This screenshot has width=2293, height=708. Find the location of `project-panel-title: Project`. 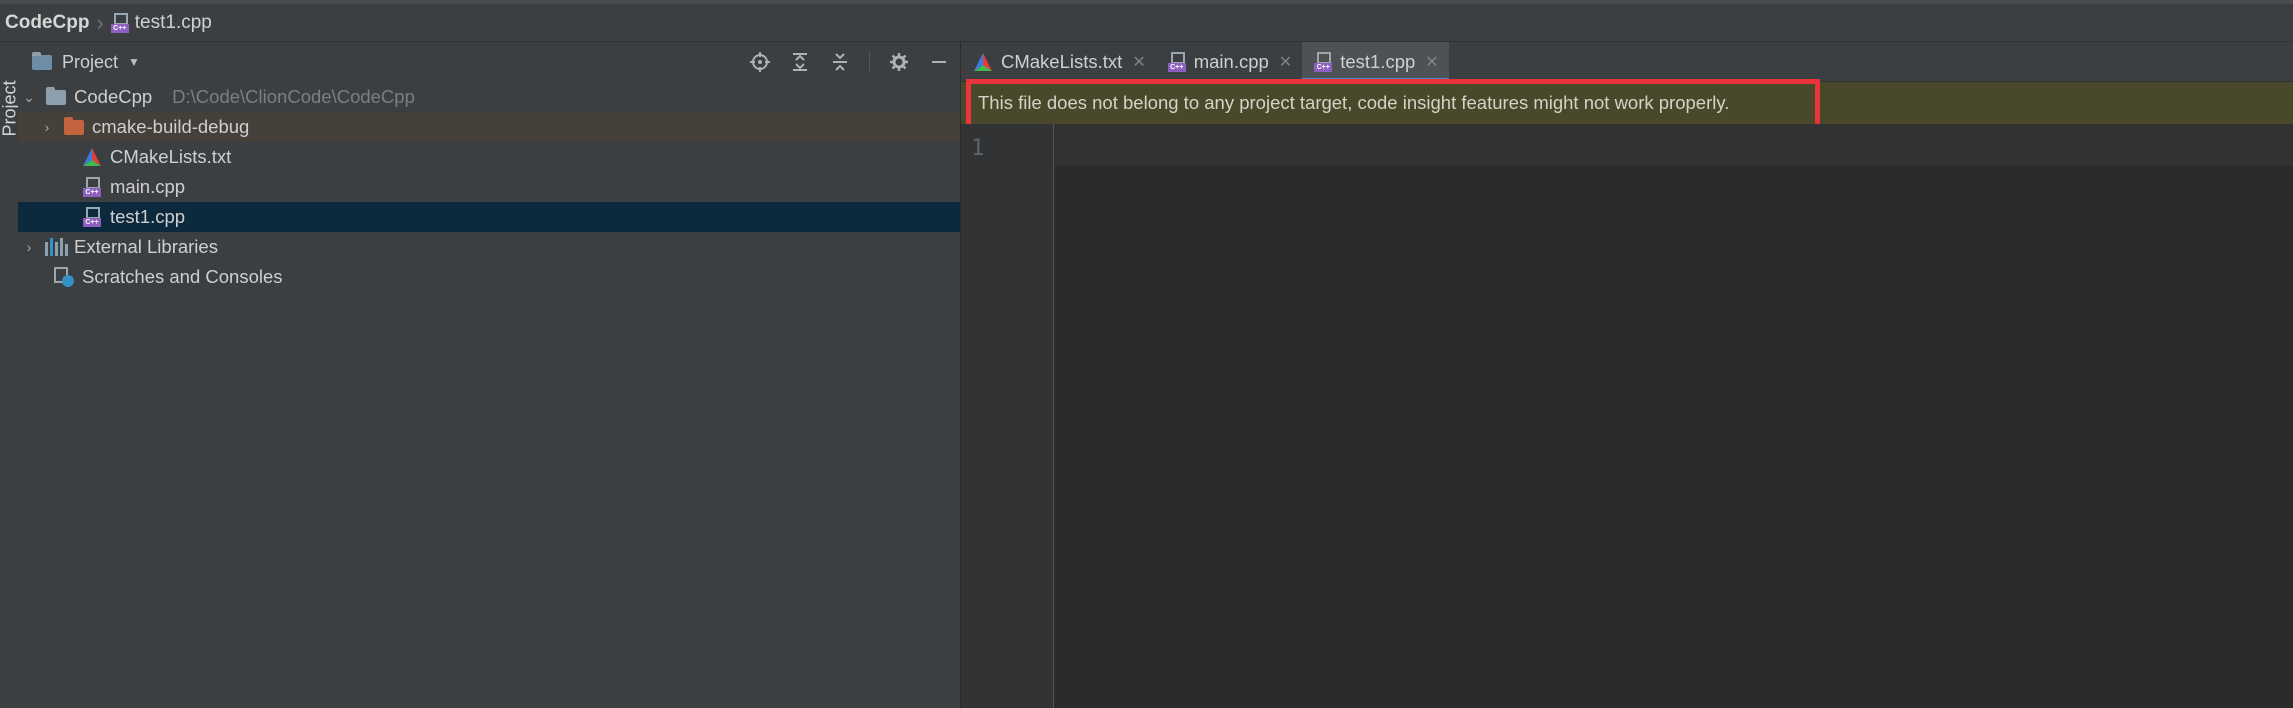

project-panel-title: Project is located at coordinates (90, 62).